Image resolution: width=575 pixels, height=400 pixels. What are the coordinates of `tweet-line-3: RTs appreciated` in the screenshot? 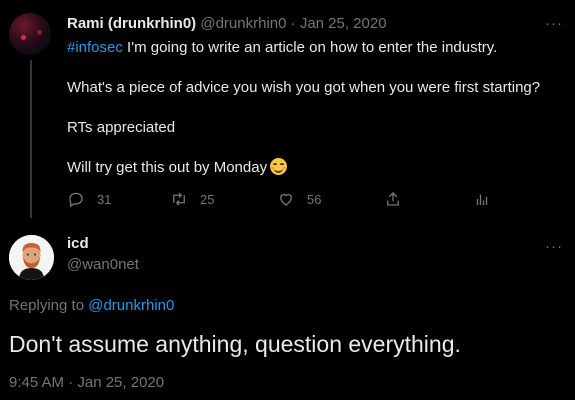 It's located at (121, 127).